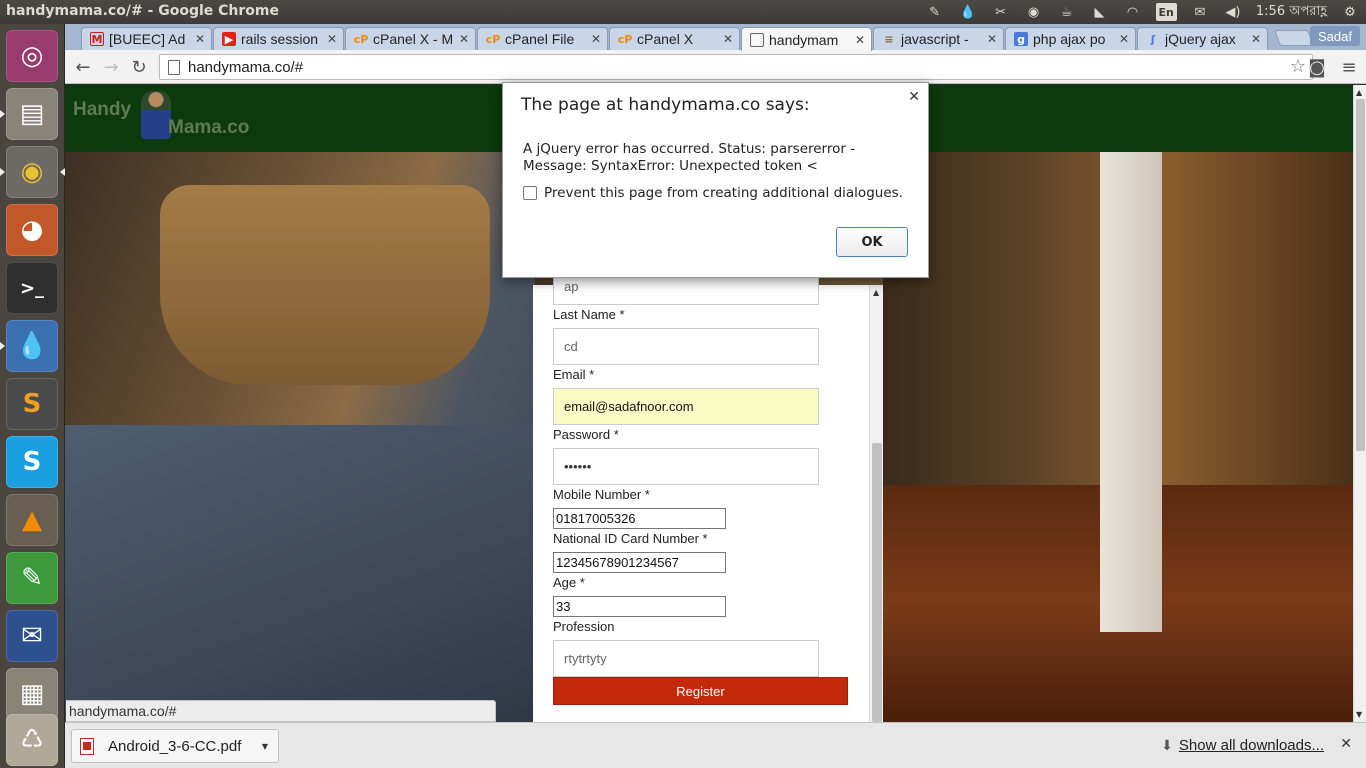  I want to click on form-scrollbar: ▲, so click(876, 503).